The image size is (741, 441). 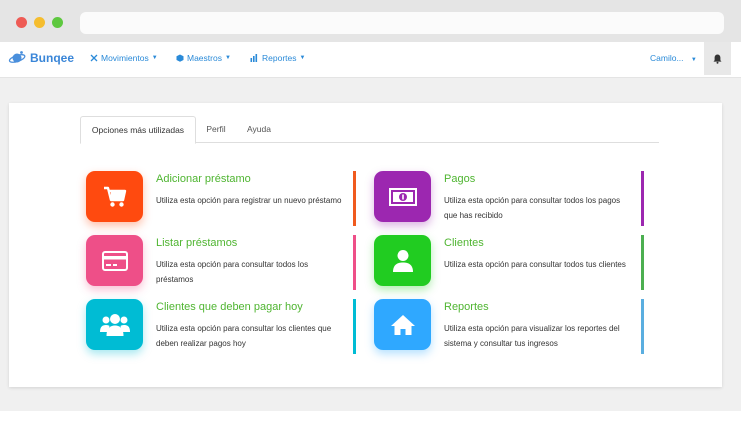 I want to click on tab-label: Opciones más utilizadas, so click(x=138, y=130).